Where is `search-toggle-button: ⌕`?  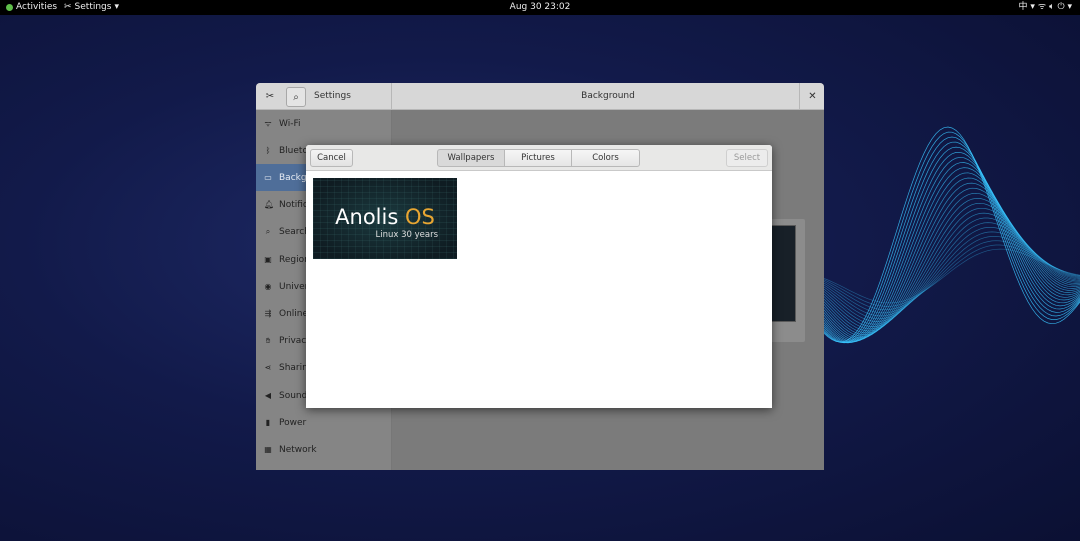
search-toggle-button: ⌕ is located at coordinates (296, 97).